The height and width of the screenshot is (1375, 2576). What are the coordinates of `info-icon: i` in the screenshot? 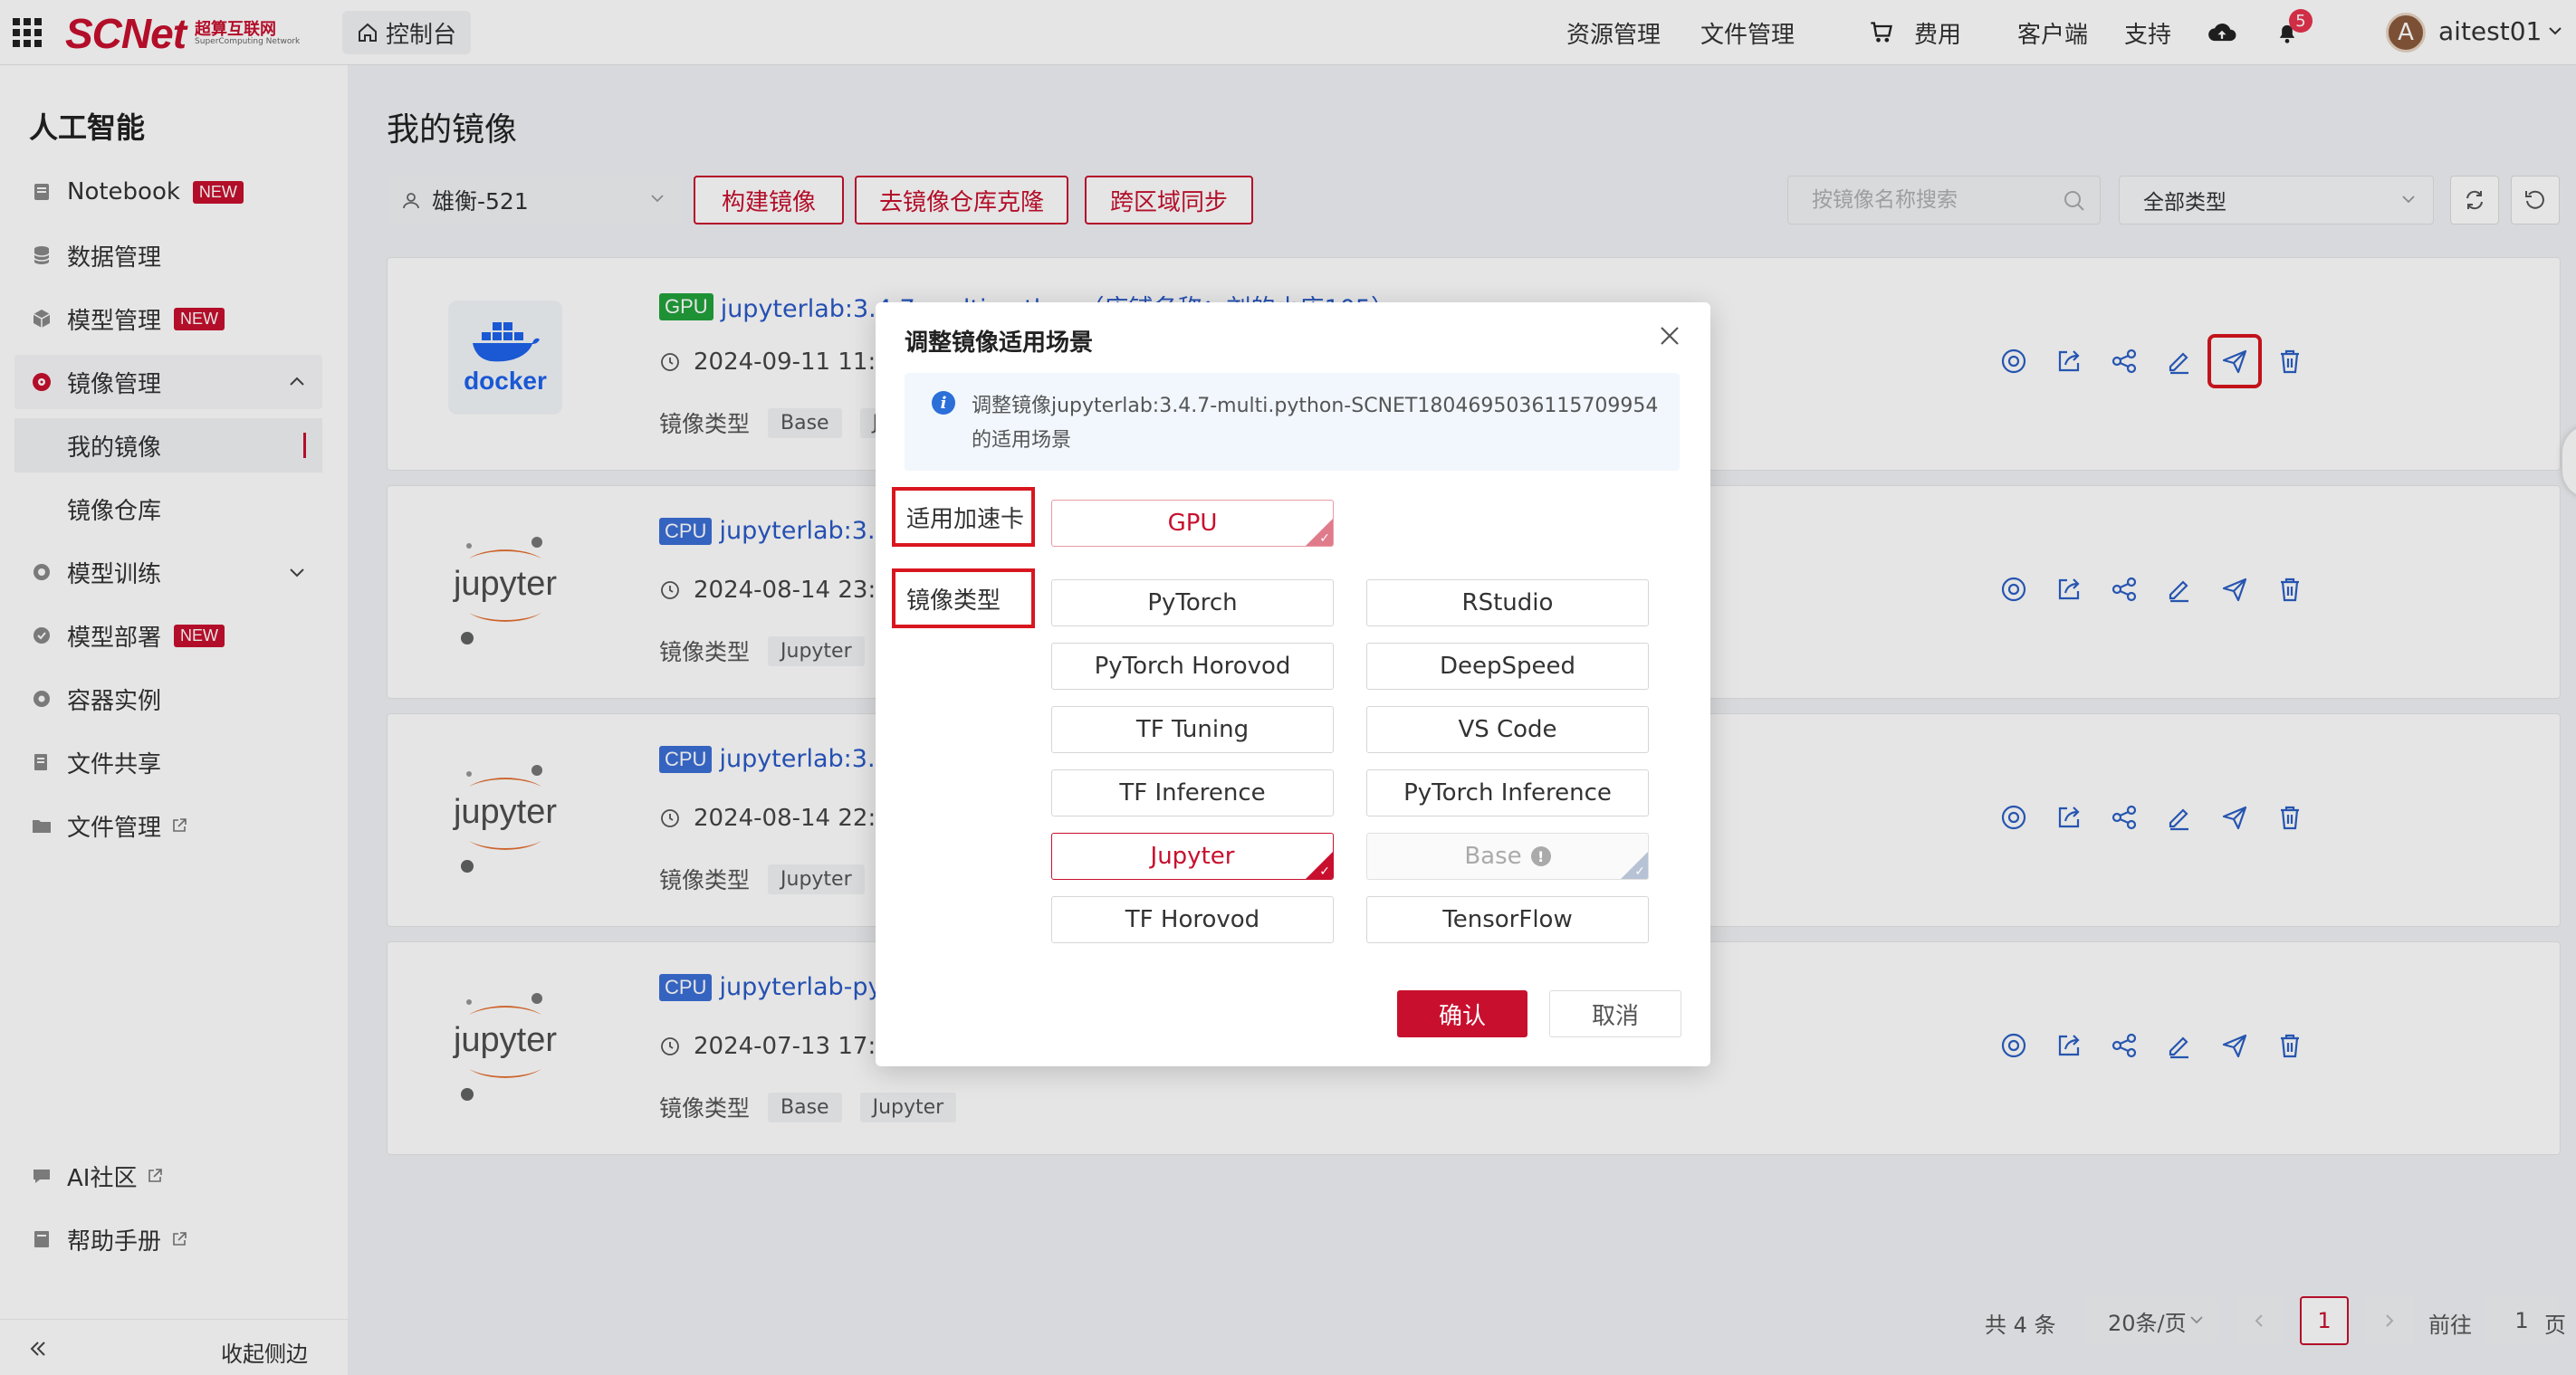 It's located at (943, 403).